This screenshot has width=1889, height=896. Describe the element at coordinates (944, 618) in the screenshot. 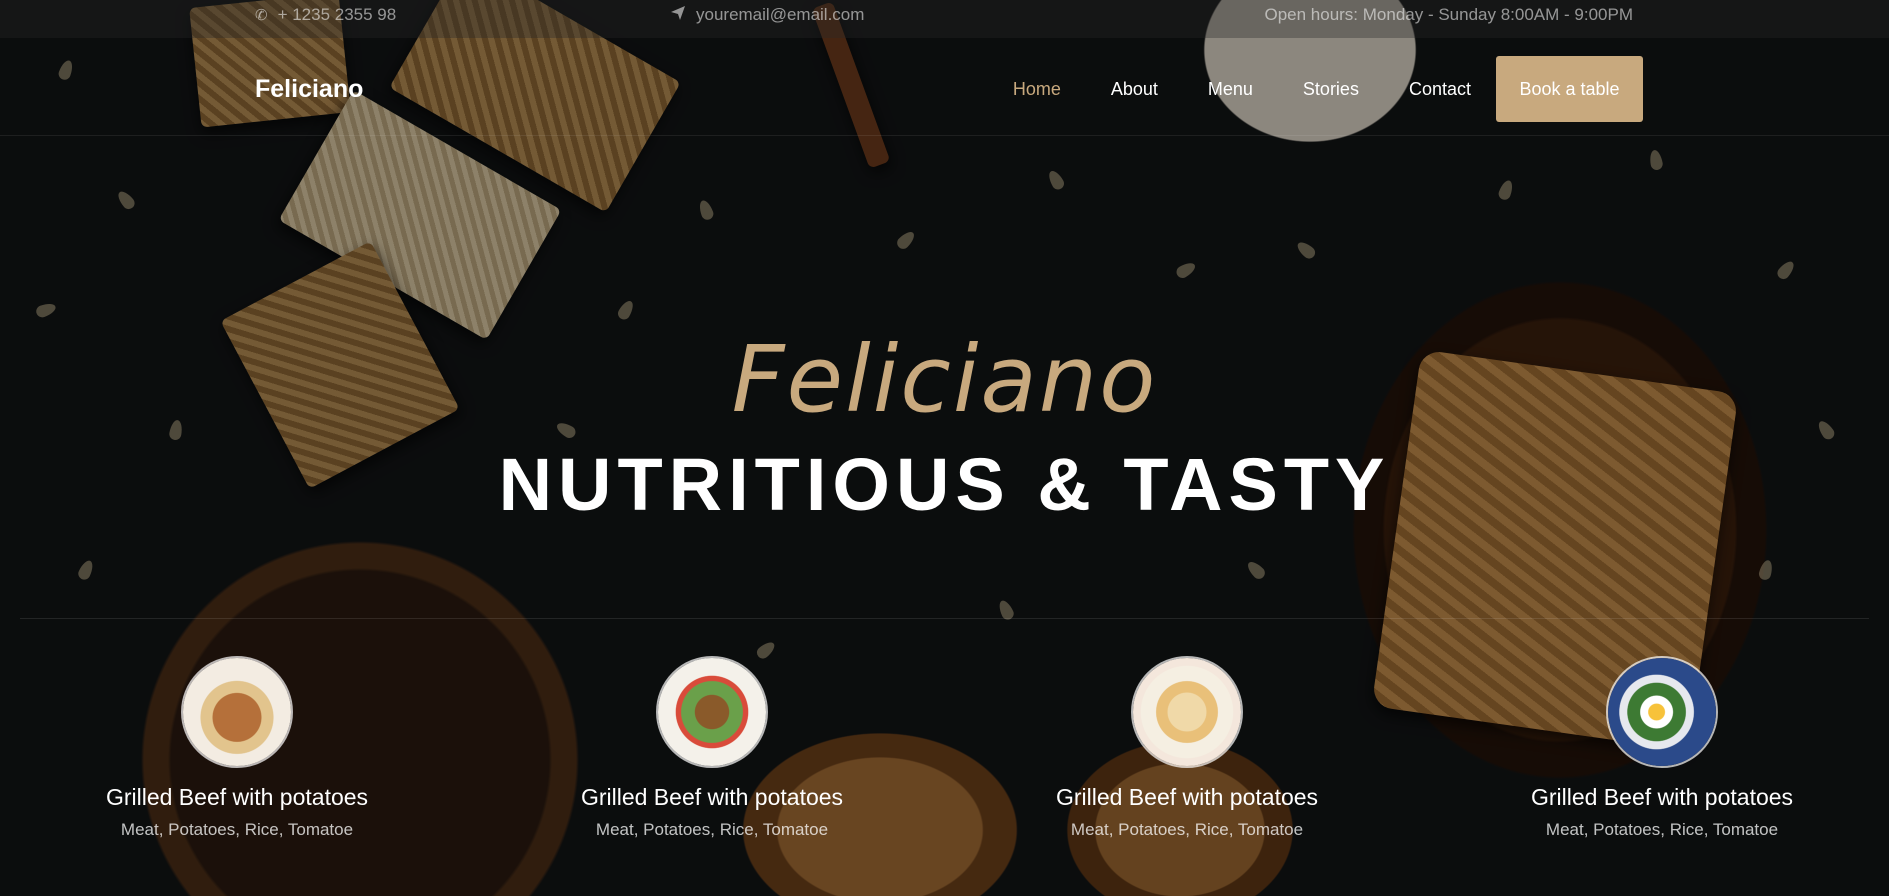

I see `hero-divider` at that location.